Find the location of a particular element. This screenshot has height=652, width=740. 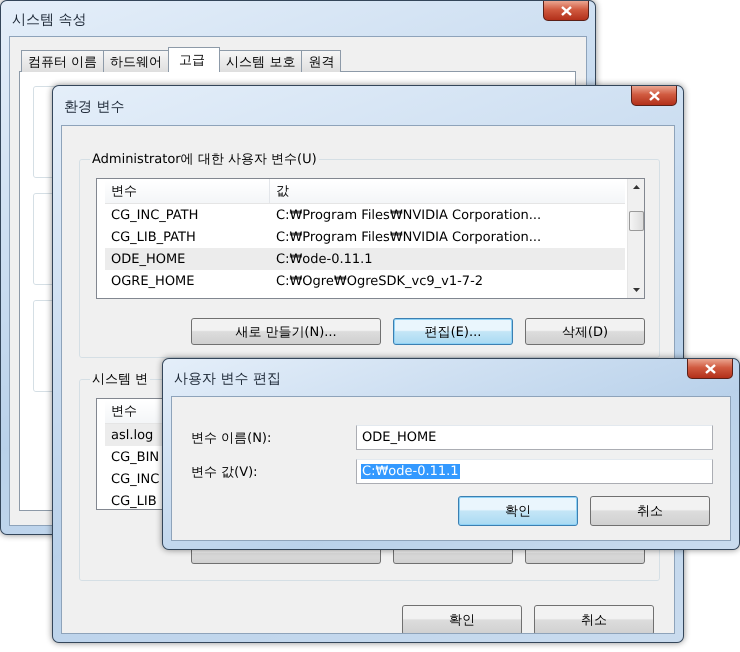

window-title: 환경 변수 is located at coordinates (93, 107).